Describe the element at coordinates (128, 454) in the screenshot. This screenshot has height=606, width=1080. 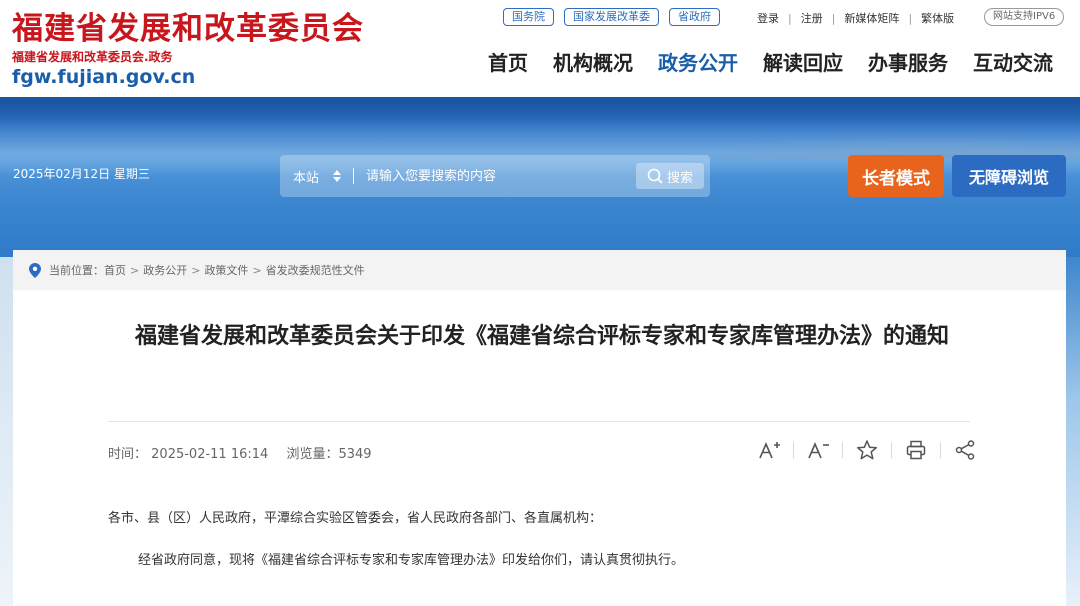
I see `time-label: 时间：` at that location.